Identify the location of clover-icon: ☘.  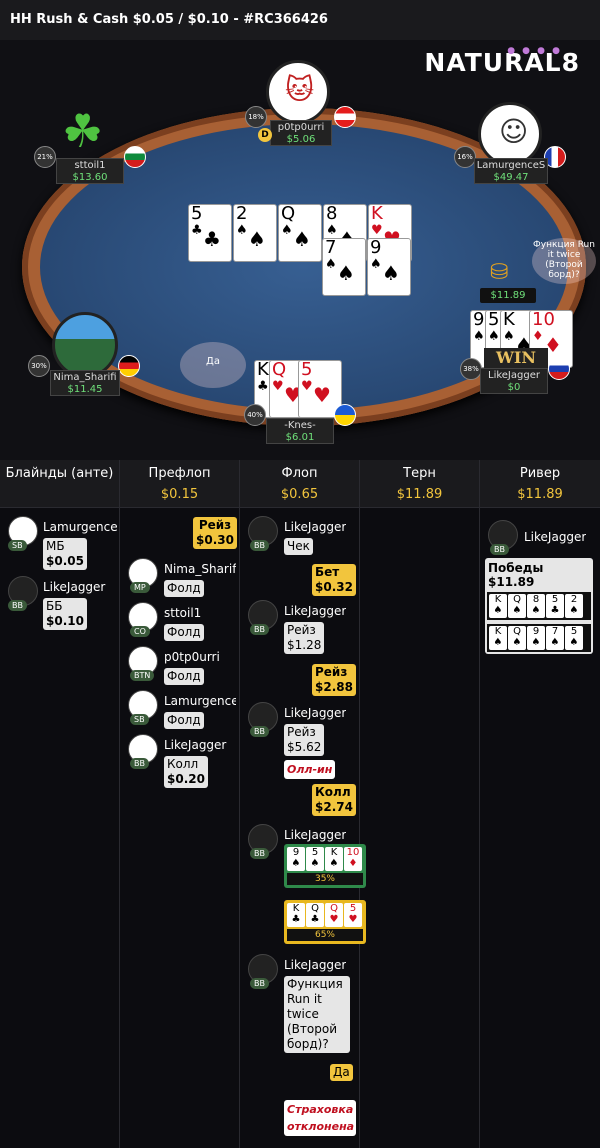
(83, 131).